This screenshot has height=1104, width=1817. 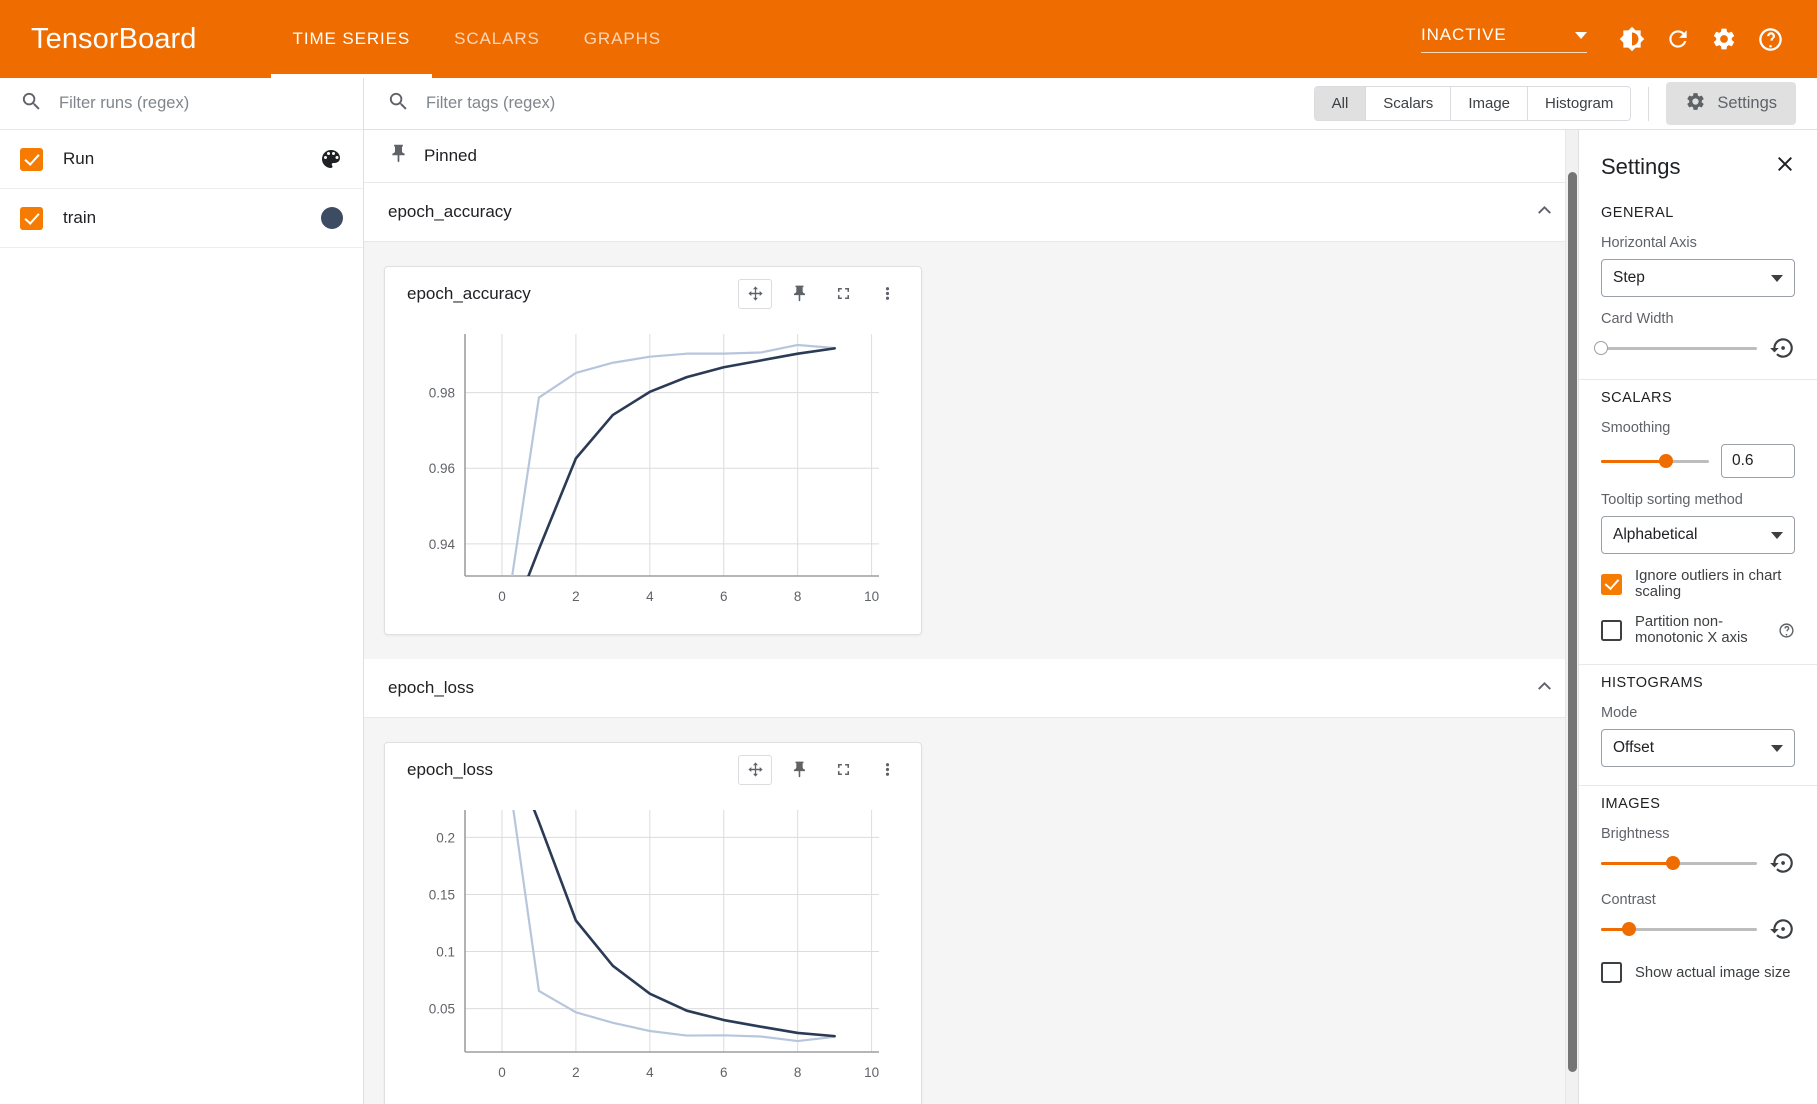 I want to click on run-label: Run, so click(x=79, y=158).